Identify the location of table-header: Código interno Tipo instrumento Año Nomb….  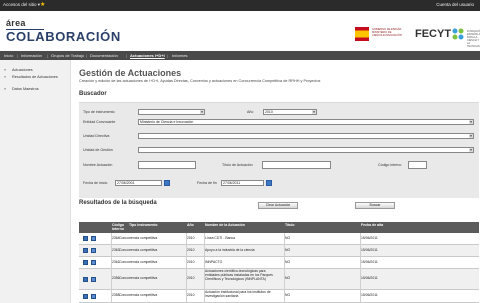
(279, 227).